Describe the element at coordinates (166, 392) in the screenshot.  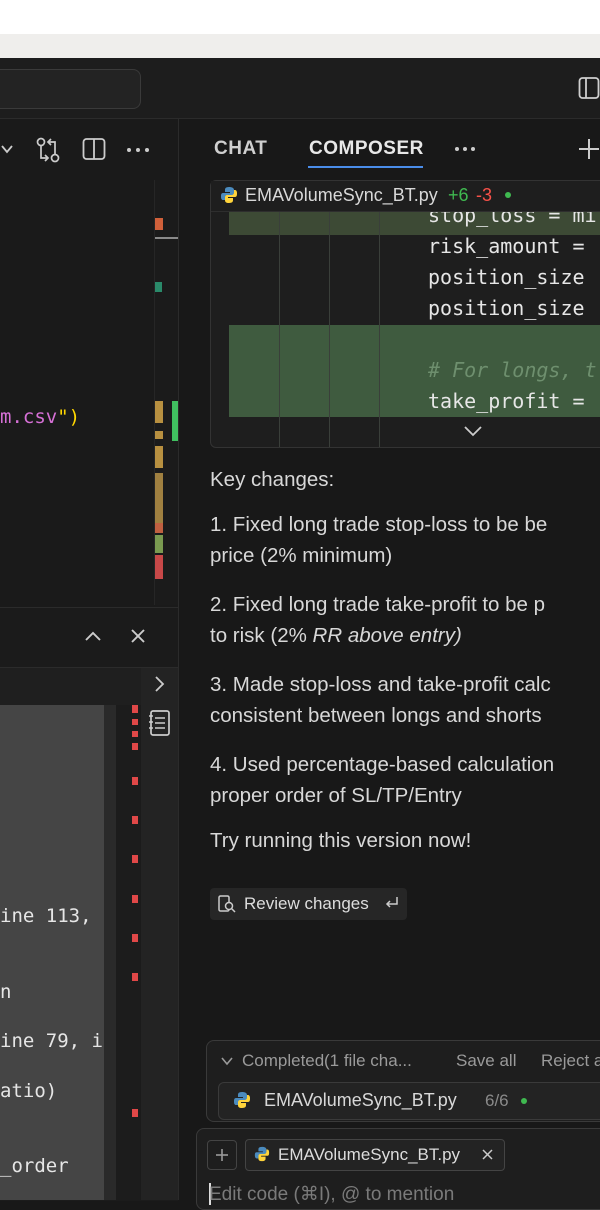
I see `minimap` at that location.